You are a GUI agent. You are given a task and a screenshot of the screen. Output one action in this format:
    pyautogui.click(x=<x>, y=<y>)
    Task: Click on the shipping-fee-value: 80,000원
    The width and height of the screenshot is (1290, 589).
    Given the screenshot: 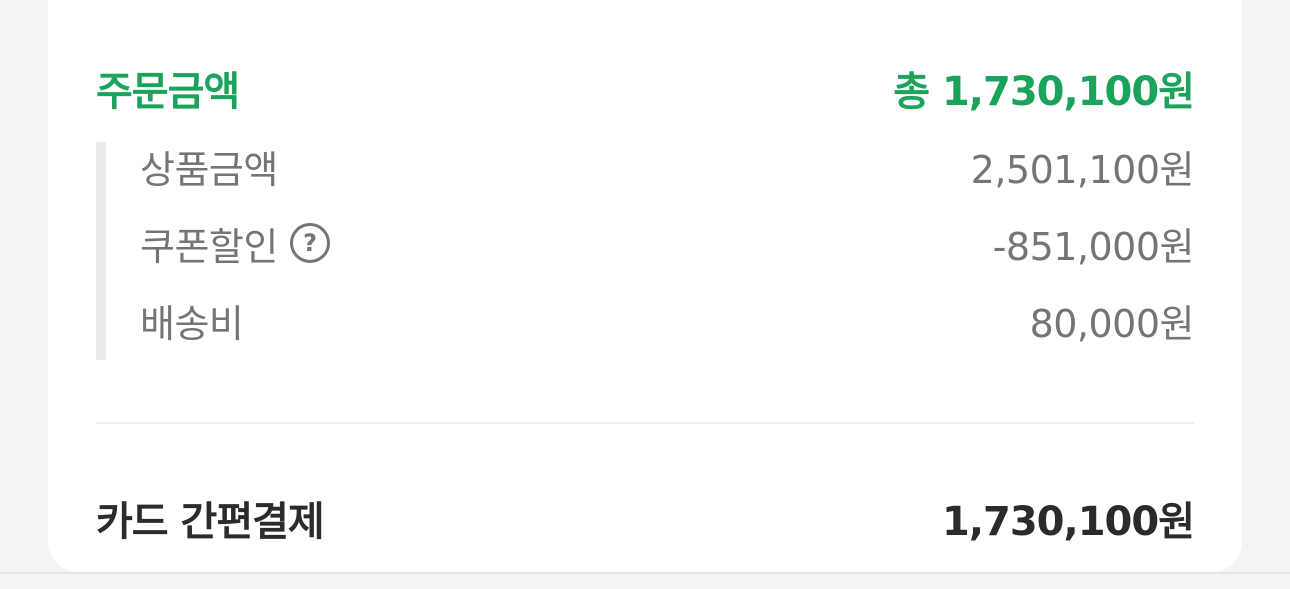 What is the action you would take?
    pyautogui.click(x=1112, y=323)
    